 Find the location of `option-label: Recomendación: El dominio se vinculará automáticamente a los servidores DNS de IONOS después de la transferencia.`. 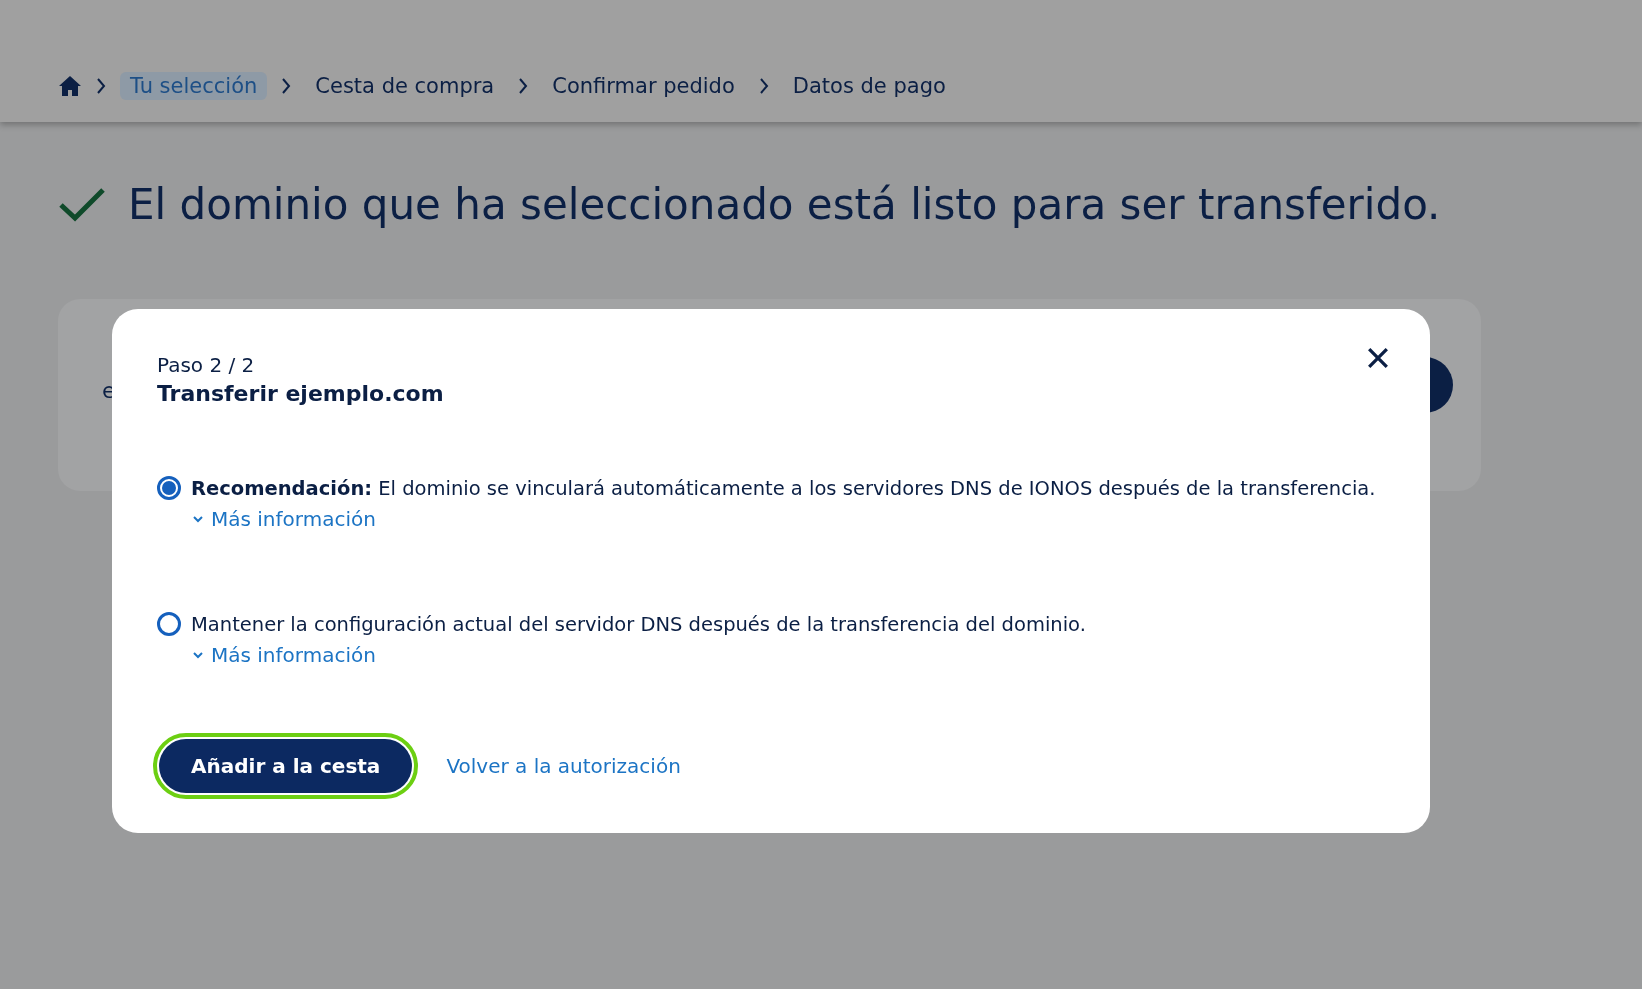

option-label: Recomendación: El dominio se vinculará automáticamente a los servidores DNS de IONOS después de la transferencia. is located at coordinates (783, 489).